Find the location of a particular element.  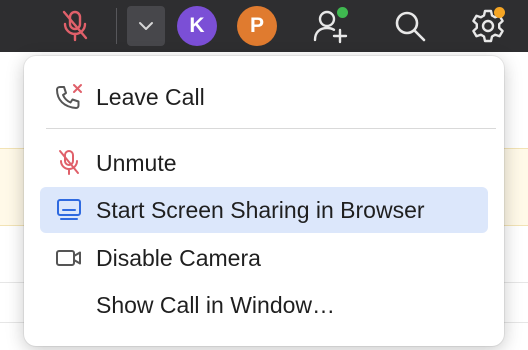

menu-item-label: Disable Camera is located at coordinates (178, 258).